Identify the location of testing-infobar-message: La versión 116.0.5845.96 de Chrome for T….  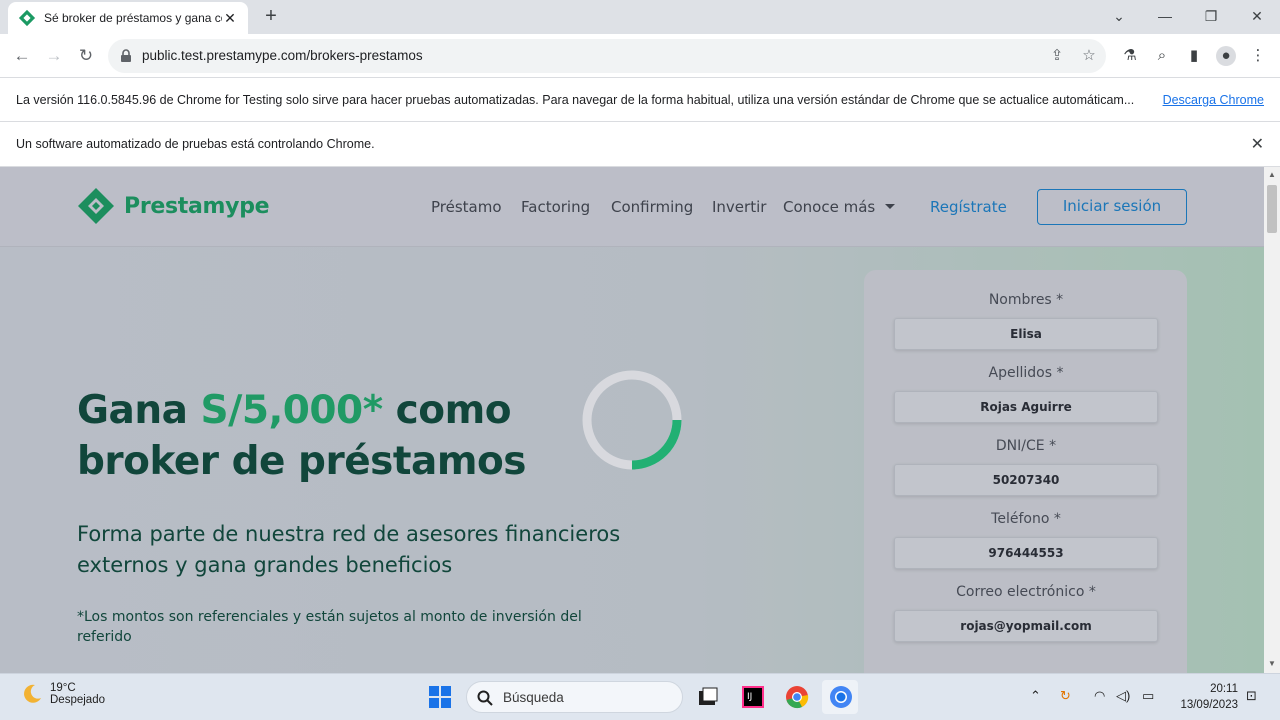
(575, 100).